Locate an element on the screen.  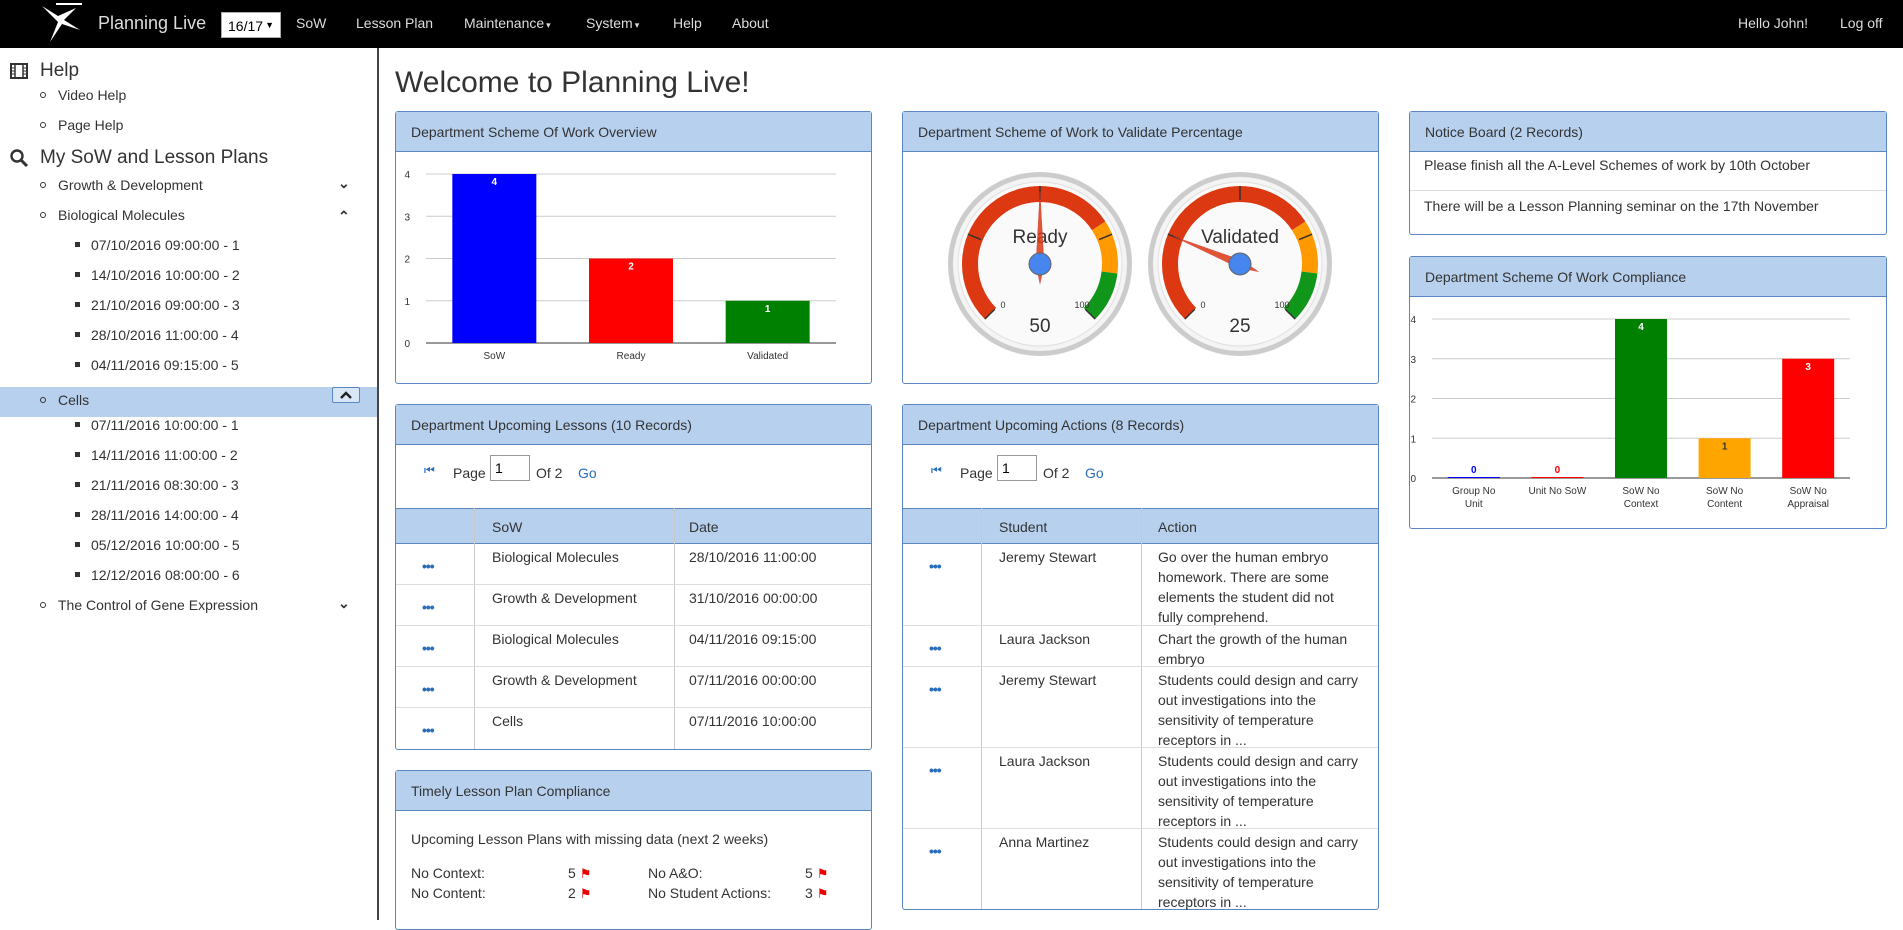
chevron-up-icon is located at coordinates (346, 395).